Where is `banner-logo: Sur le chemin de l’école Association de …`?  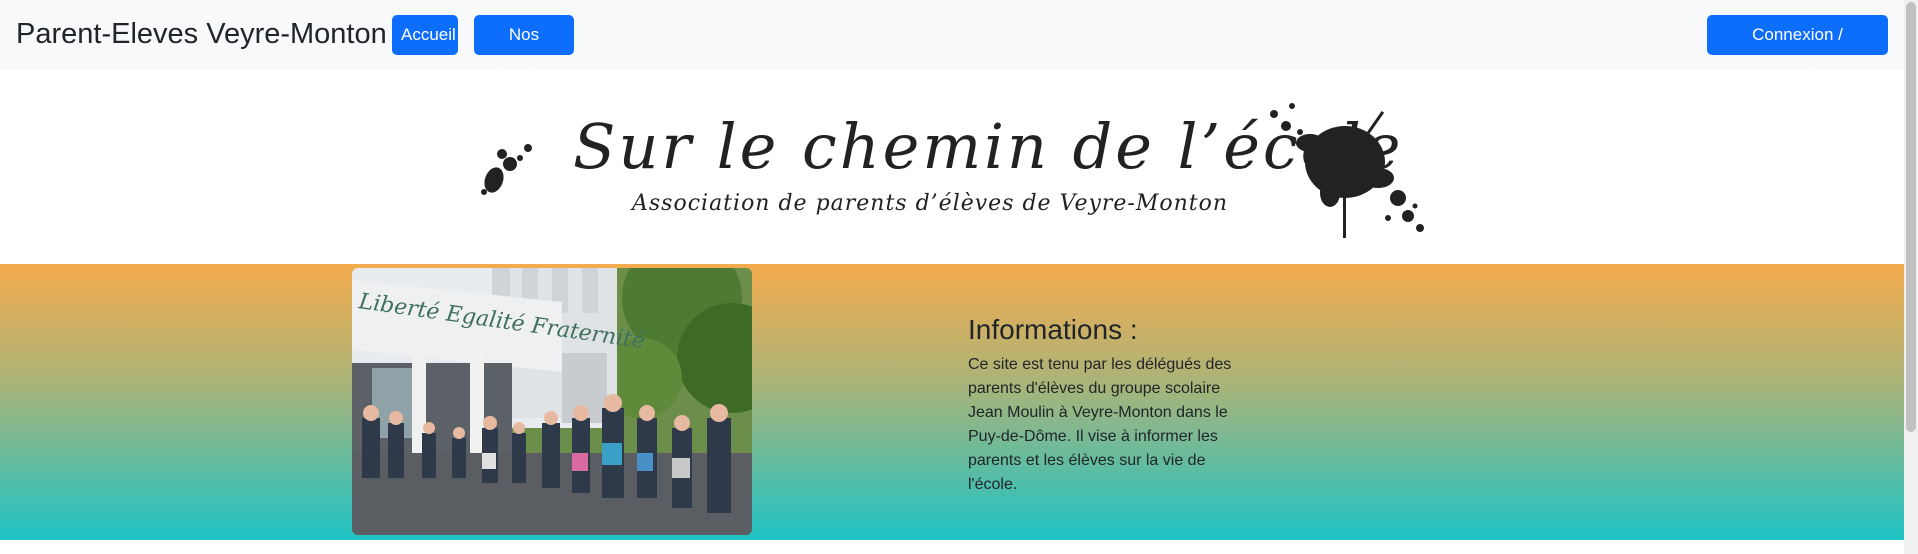
banner-logo: Sur le chemin de l’école Association de … is located at coordinates (952, 170).